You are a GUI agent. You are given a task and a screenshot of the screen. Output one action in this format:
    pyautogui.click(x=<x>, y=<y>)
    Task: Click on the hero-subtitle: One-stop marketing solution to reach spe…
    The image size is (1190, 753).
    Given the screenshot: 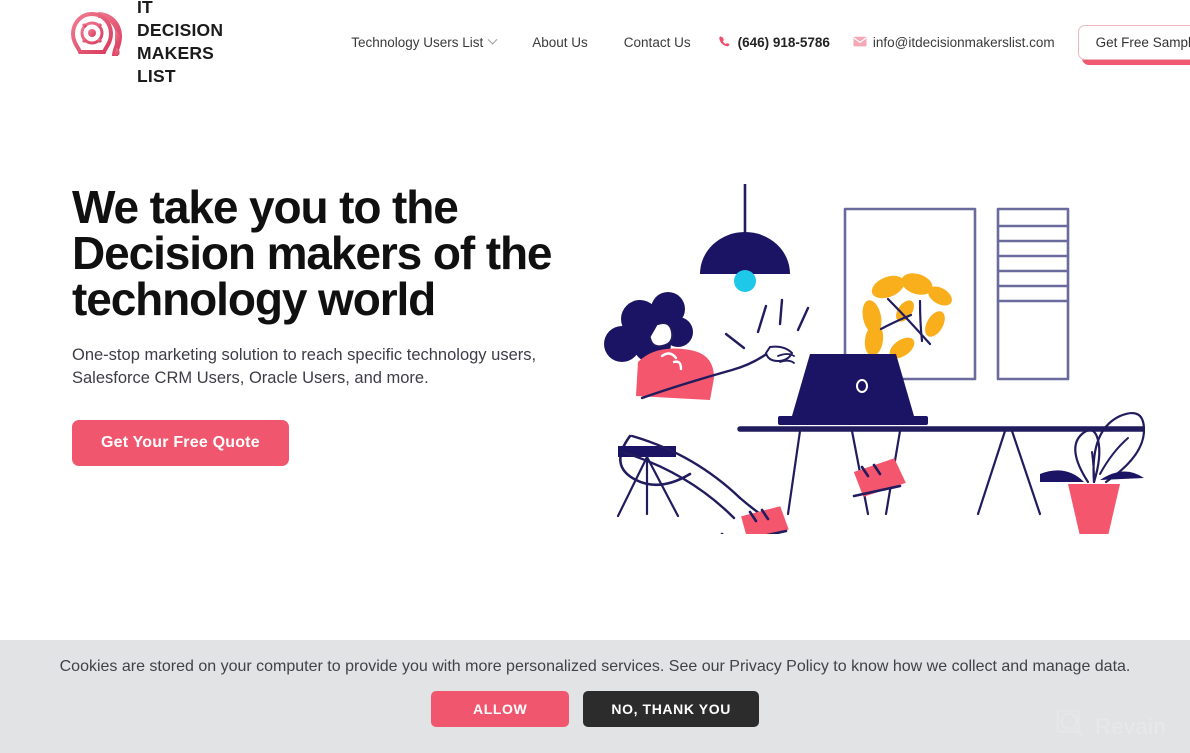 What is the action you would take?
    pyautogui.click(x=304, y=367)
    